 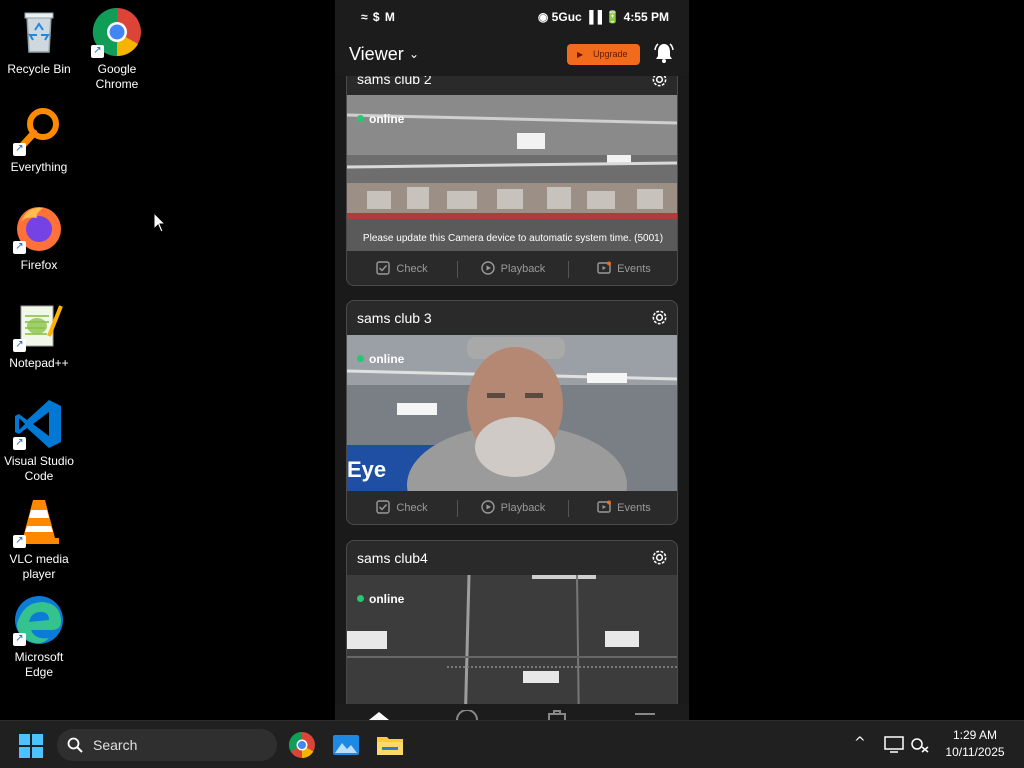 I want to click on bottom-nav-bar, so click(x=512, y=712).